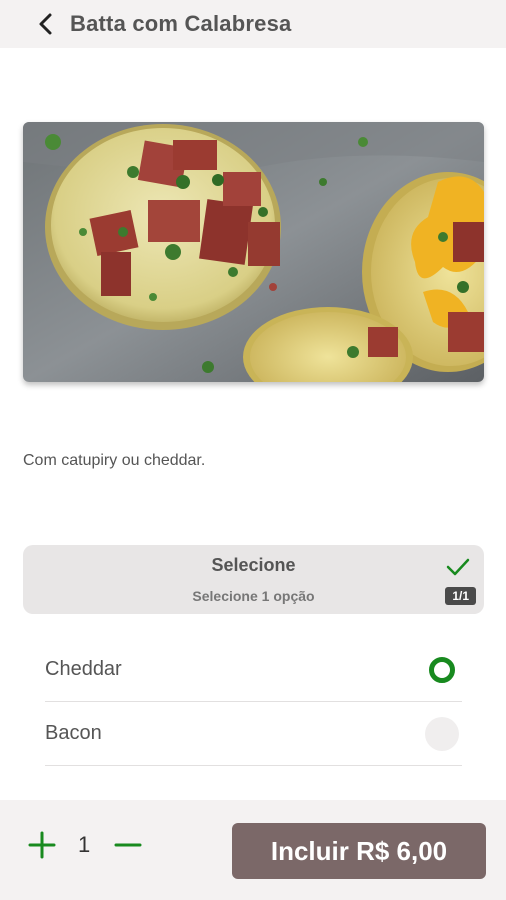 The height and width of the screenshot is (900, 506). I want to click on option-list: Cheddar Bacon, so click(253, 702).